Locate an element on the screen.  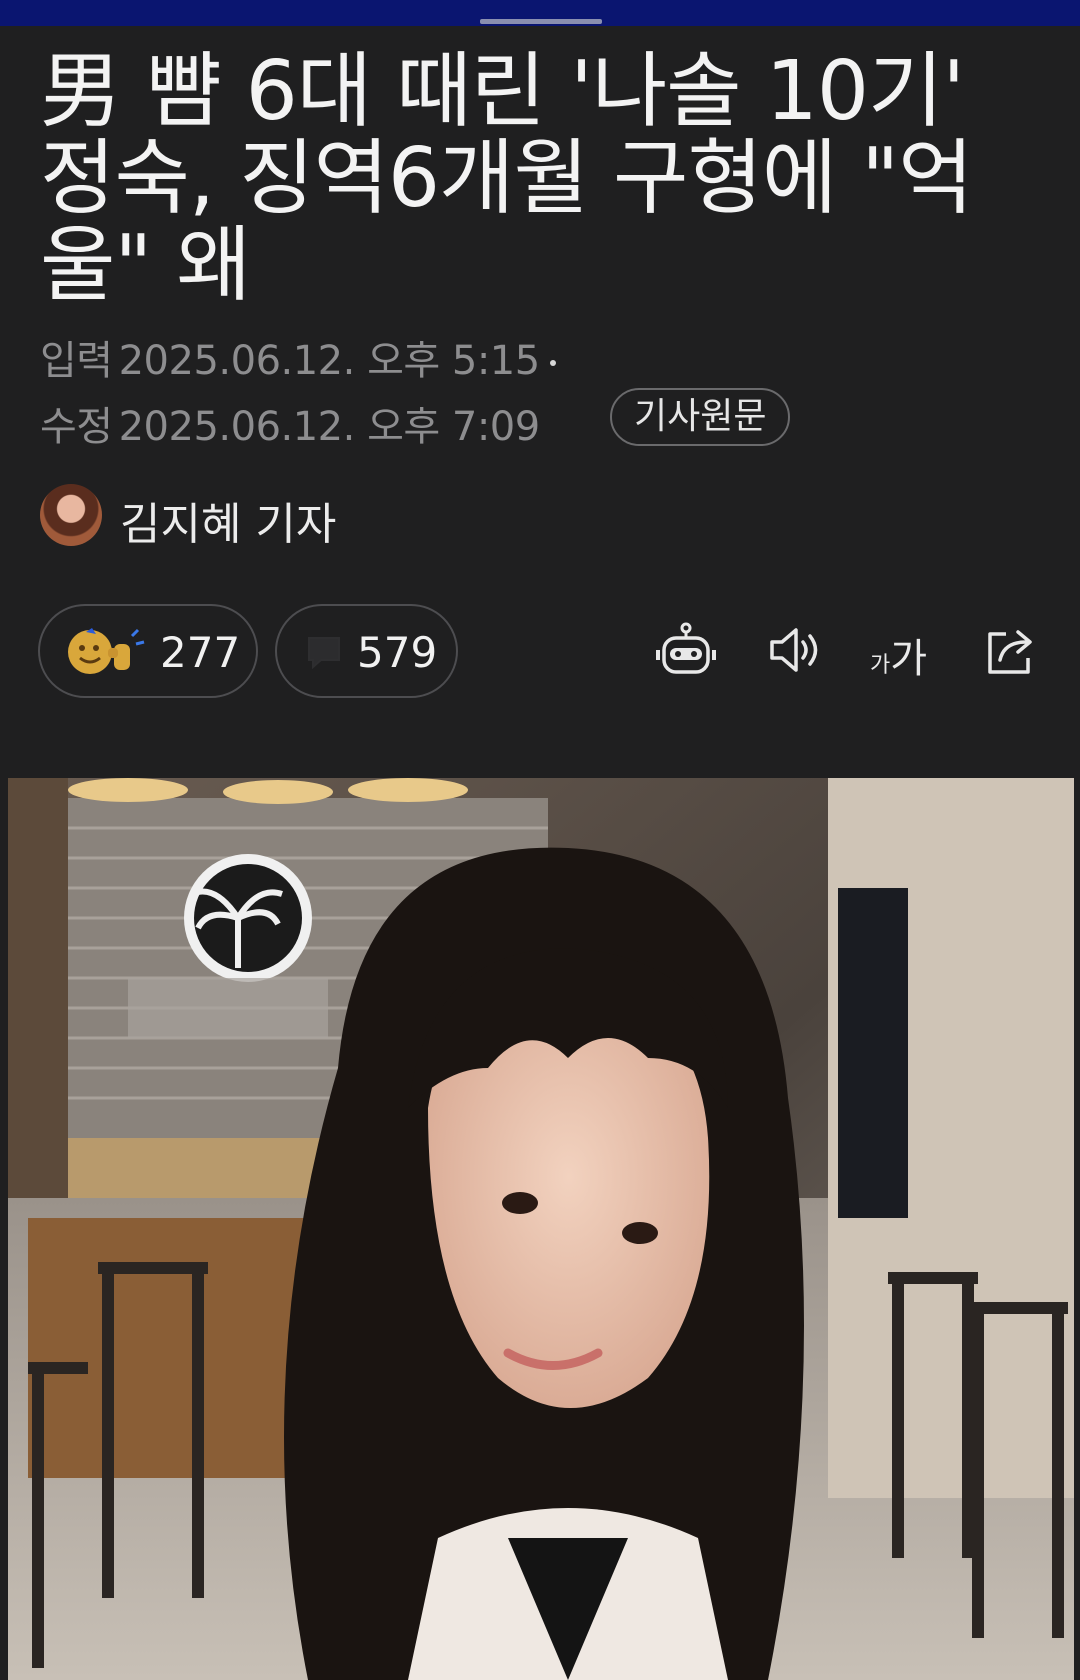
reaction-button: 277 is located at coordinates (148, 651).